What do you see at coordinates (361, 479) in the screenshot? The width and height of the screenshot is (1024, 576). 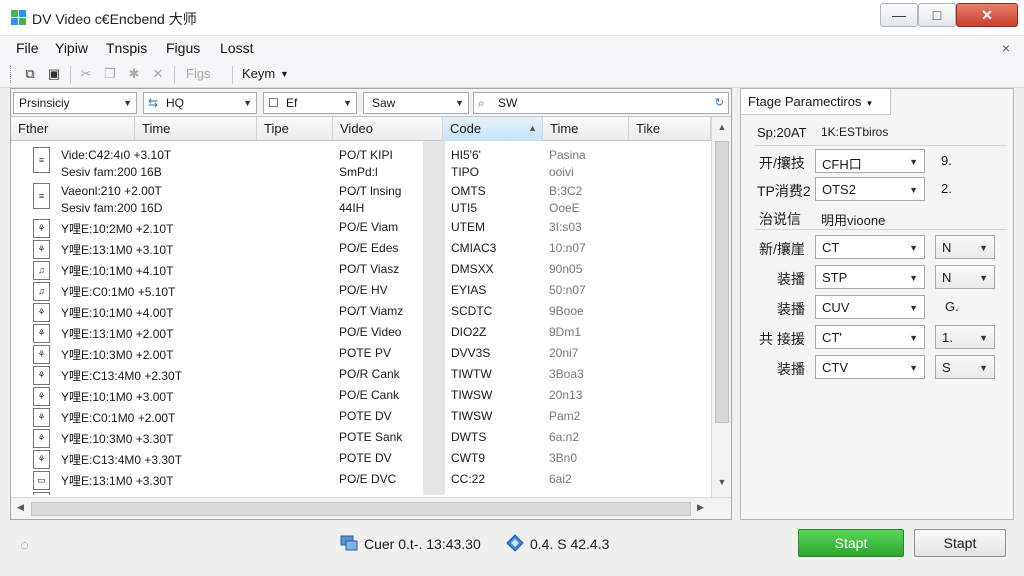 I see `table-row: ▭ Y哩E:13:1M0 +3.30T PO/E DVC CC:22 6ai2` at bounding box center [361, 479].